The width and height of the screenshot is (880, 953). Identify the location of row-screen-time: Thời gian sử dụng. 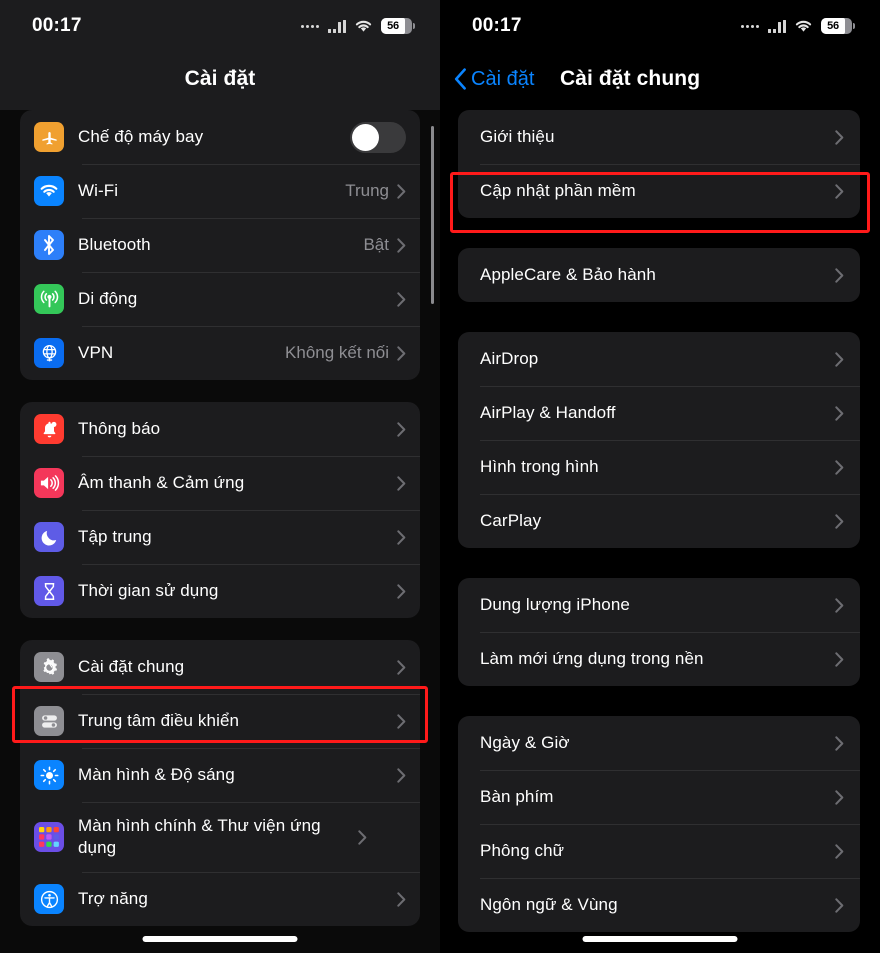
(220, 591).